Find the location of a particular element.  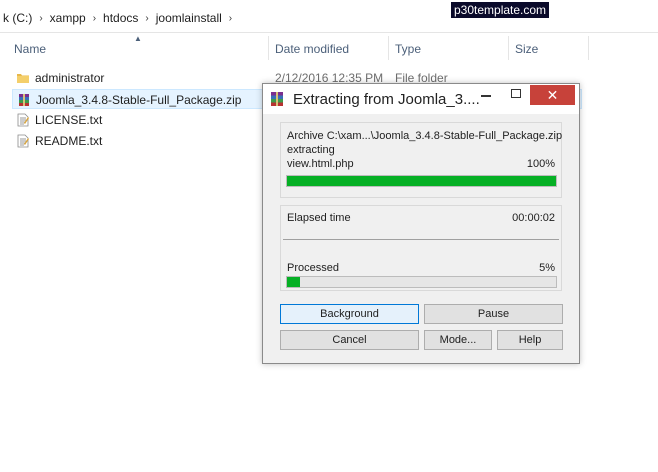

minimize-icon is located at coordinates (486, 96).